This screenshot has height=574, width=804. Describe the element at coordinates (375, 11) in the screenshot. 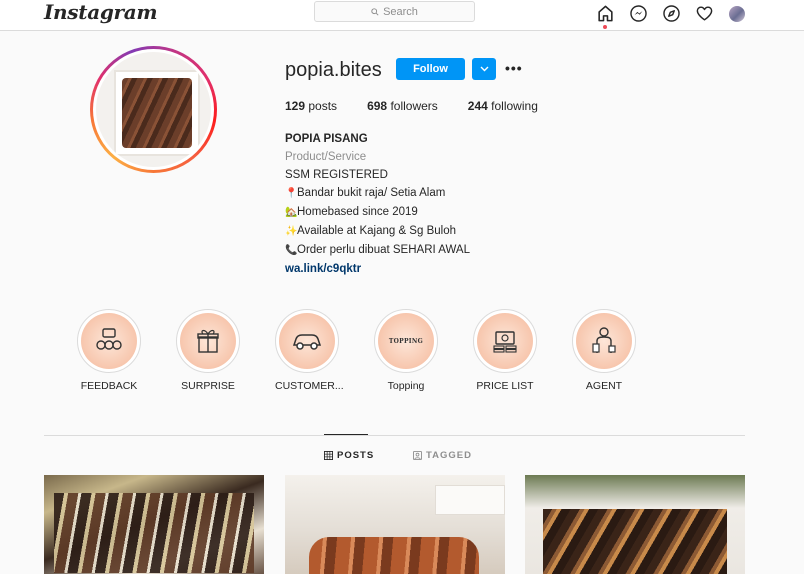

I see `search-icon` at that location.